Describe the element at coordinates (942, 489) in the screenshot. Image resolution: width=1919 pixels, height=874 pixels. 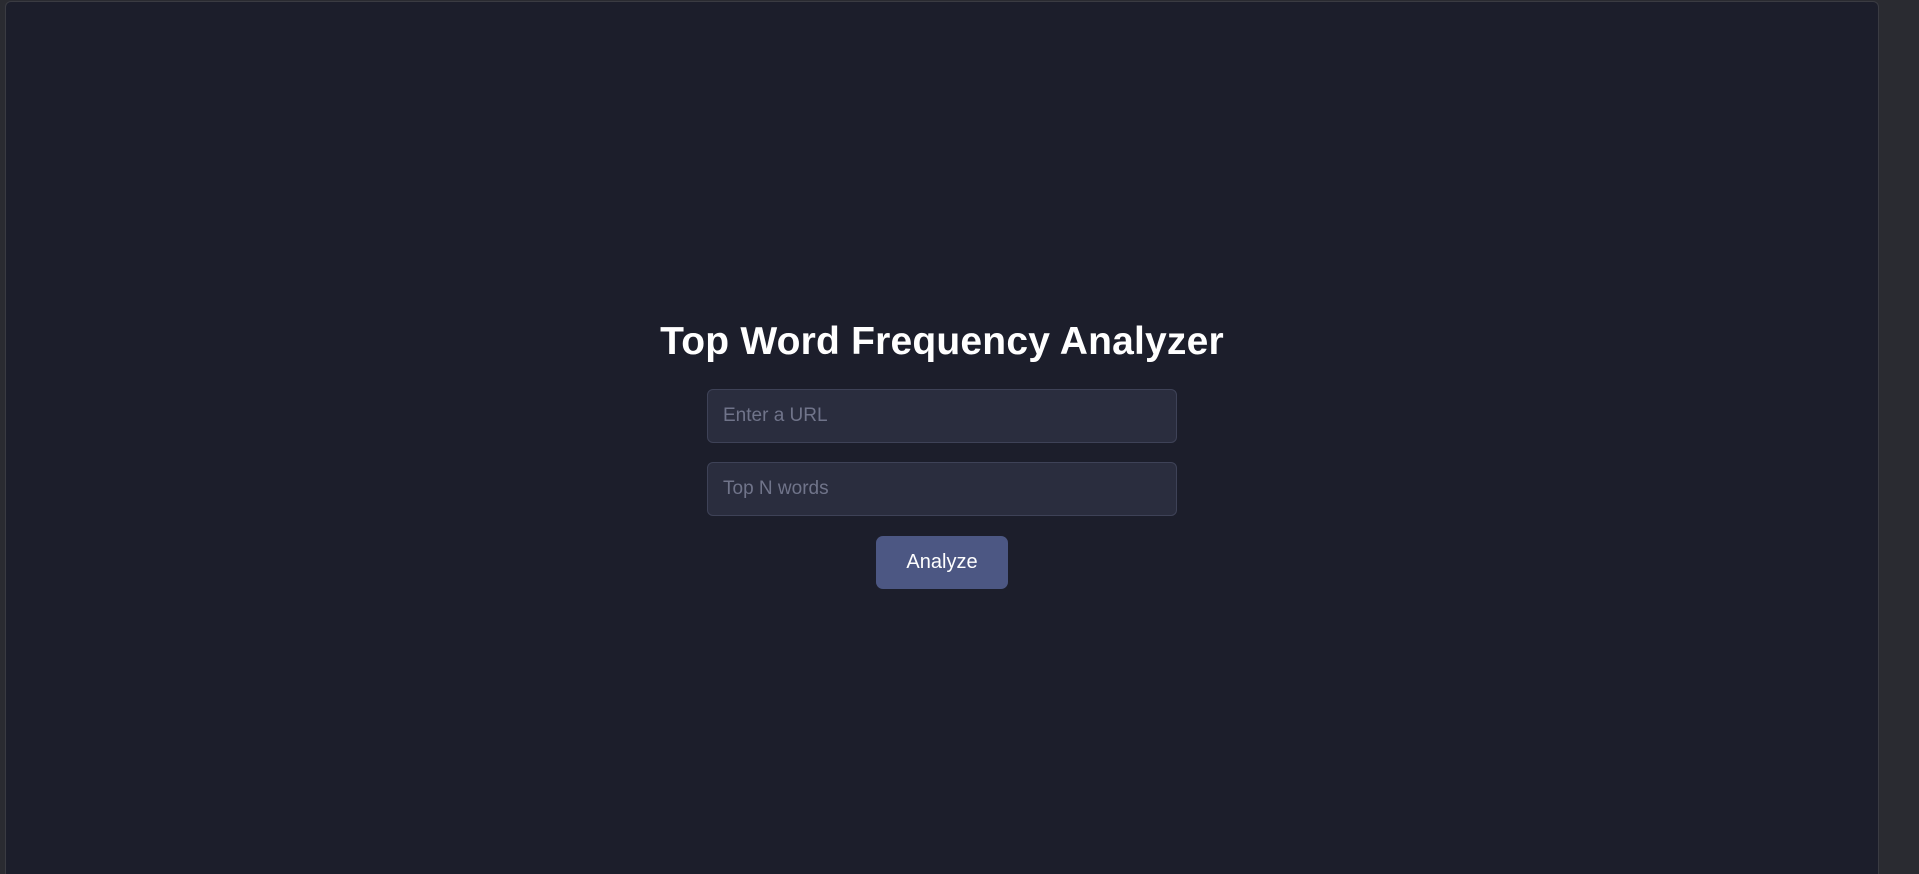
I see `top-n-words-input` at that location.